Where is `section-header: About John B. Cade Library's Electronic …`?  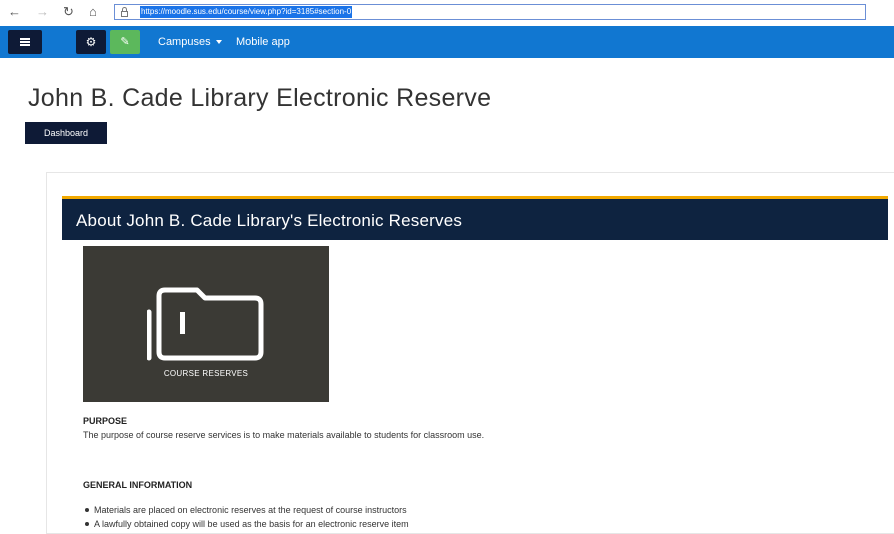 section-header: About John B. Cade Library's Electronic … is located at coordinates (475, 218).